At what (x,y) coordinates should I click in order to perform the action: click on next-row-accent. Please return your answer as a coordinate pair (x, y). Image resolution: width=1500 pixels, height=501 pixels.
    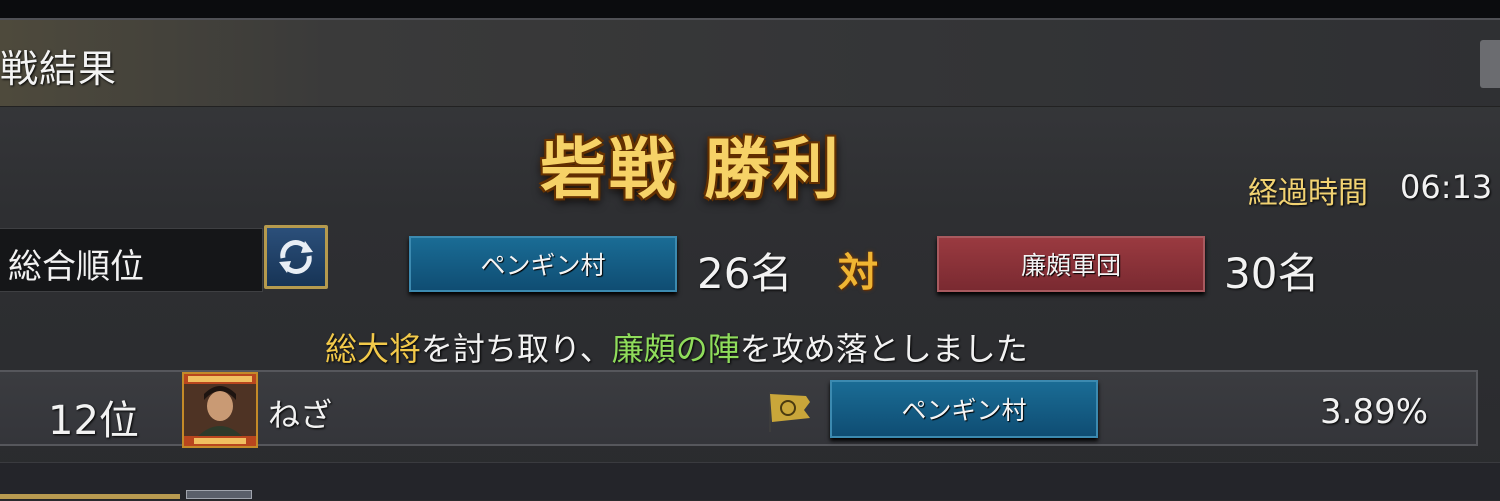
    Looking at the image, I should click on (90, 496).